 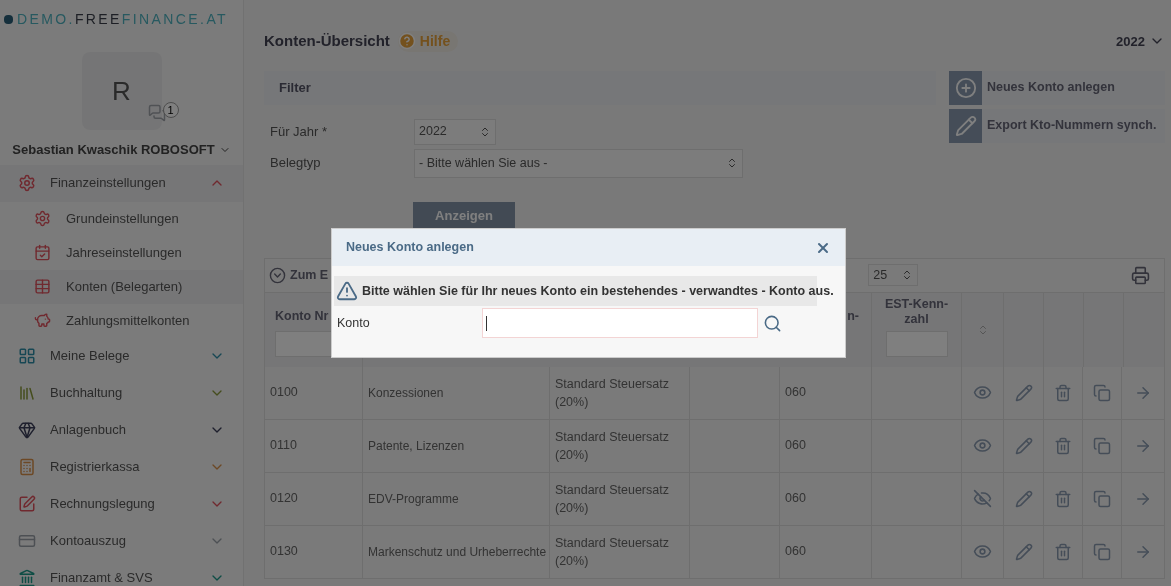 What do you see at coordinates (853, 316) in the screenshot?
I see `column-header: n-` at bounding box center [853, 316].